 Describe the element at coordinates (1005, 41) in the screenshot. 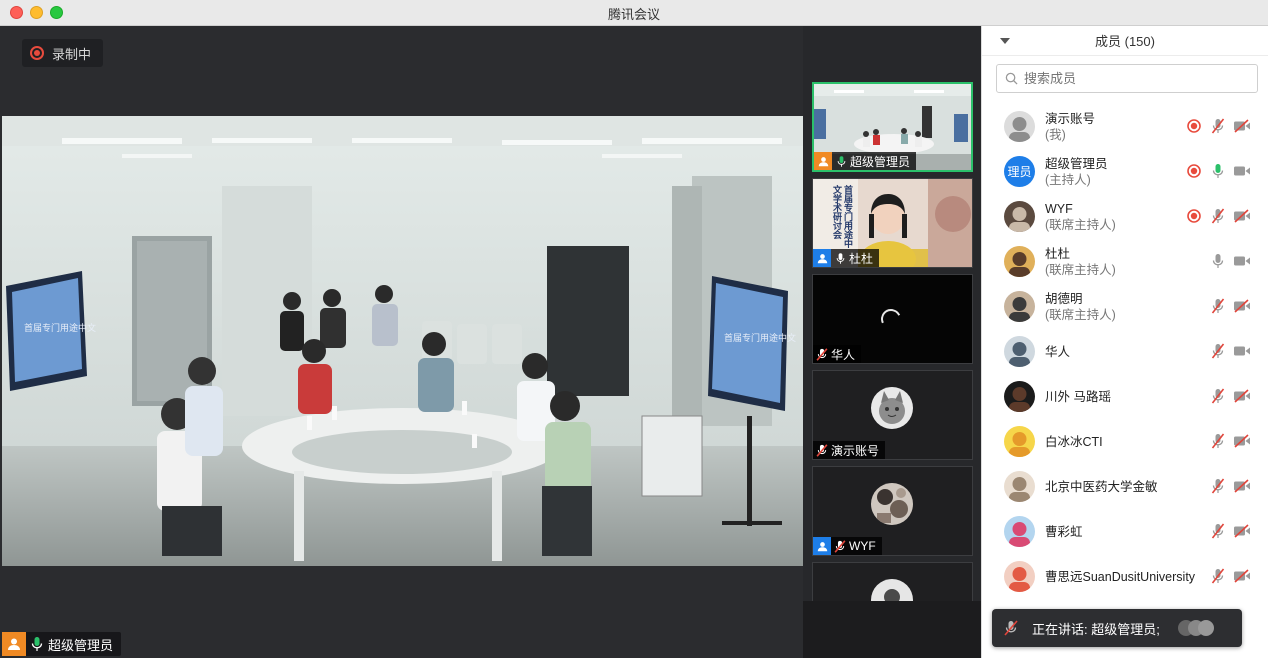

I see `collapse-caret-icon` at that location.